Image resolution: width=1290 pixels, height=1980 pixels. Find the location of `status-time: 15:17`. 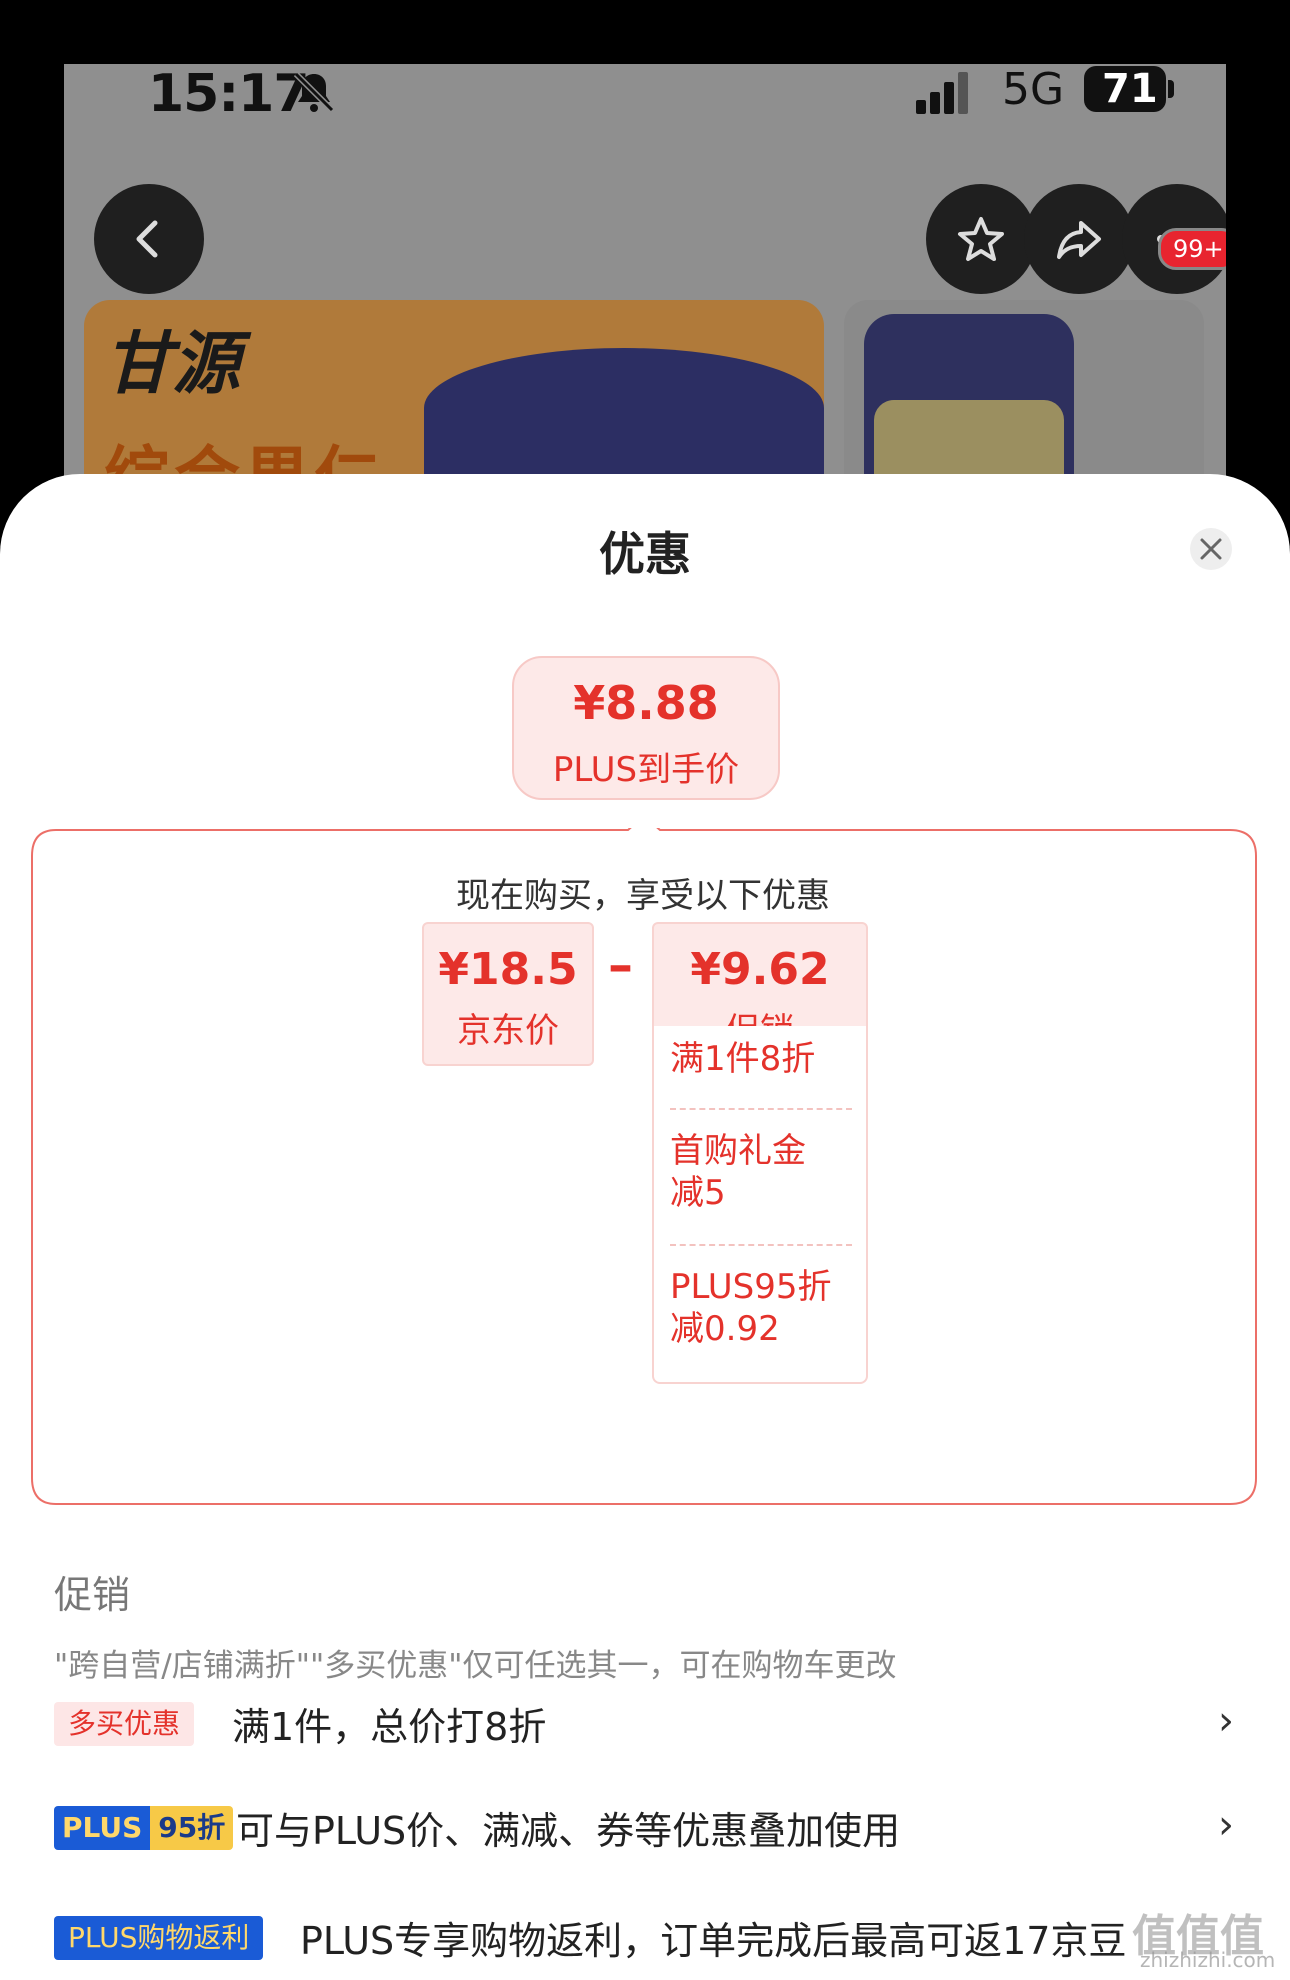

status-time: 15:17 is located at coordinates (229, 94).